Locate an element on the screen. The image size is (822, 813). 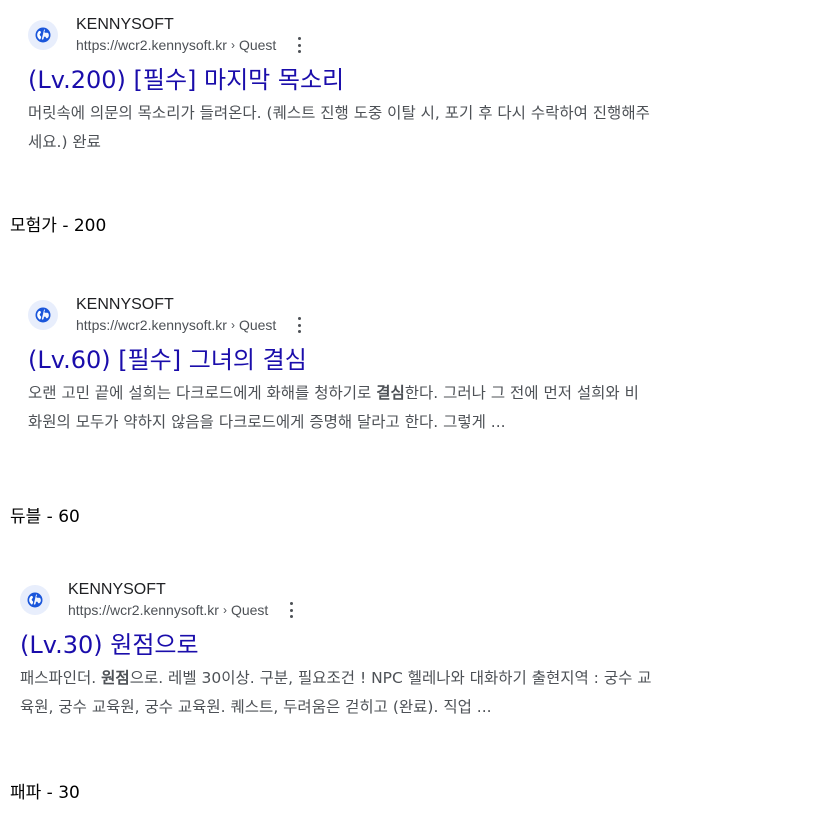
caption-label: 패파 - 30 is located at coordinates (45, 793).